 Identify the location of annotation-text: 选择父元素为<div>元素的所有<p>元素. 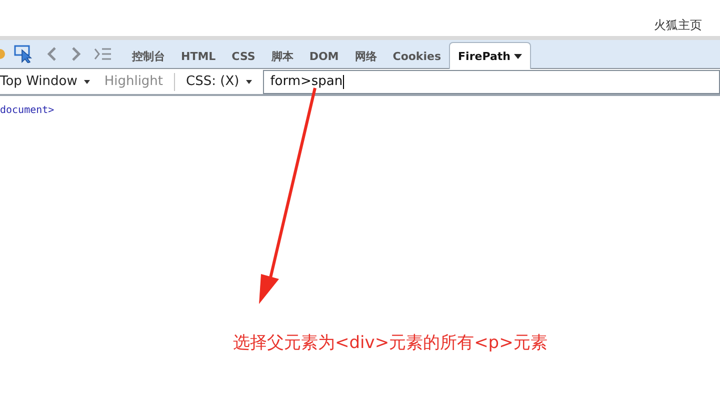
(390, 343).